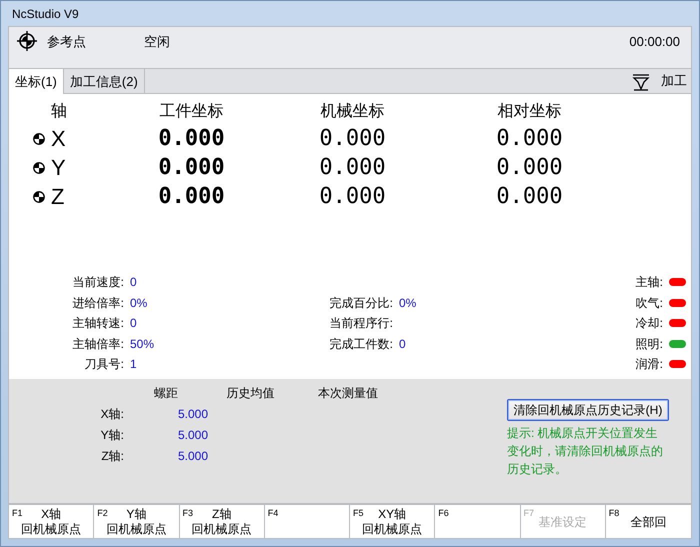 The width and height of the screenshot is (700, 547). Describe the element at coordinates (352, 111) in the screenshot. I see `column-header: 机械坐标` at that location.